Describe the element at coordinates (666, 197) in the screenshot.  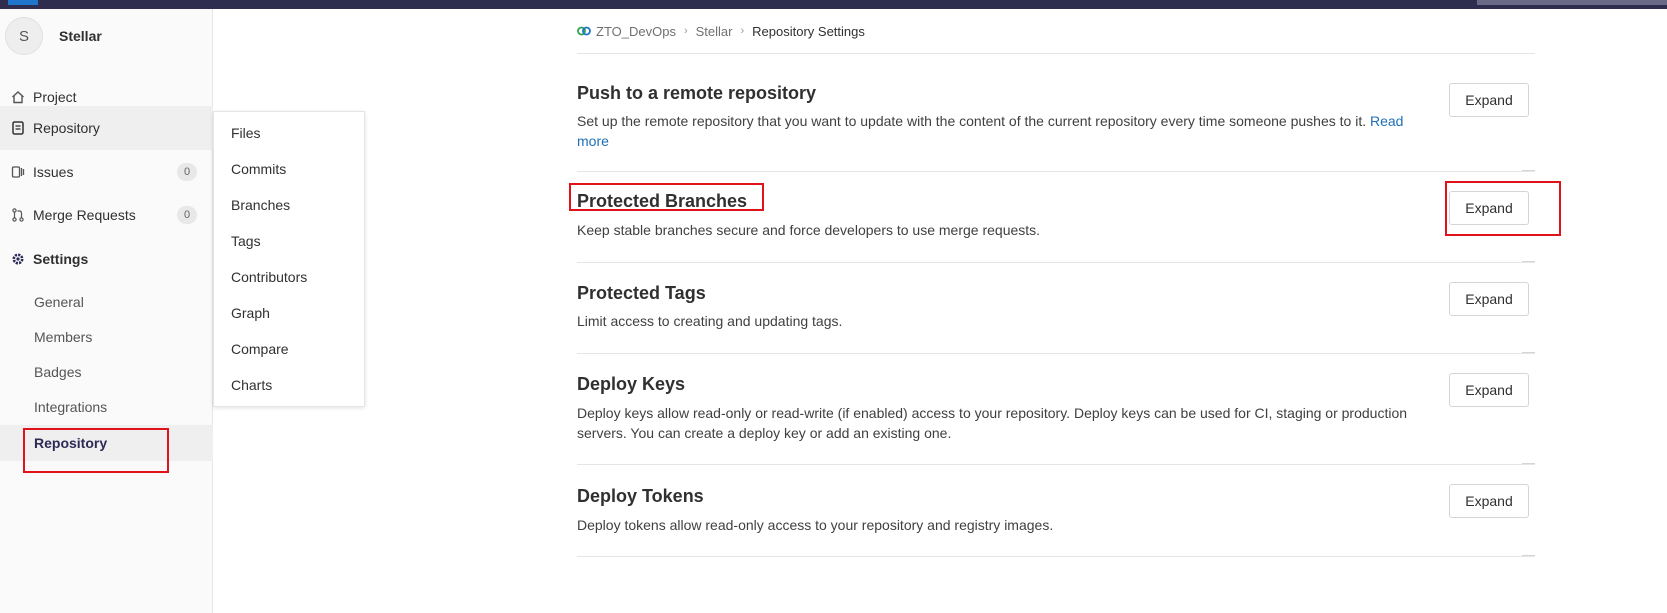
I see `highlight-box-protected-branches-title` at that location.